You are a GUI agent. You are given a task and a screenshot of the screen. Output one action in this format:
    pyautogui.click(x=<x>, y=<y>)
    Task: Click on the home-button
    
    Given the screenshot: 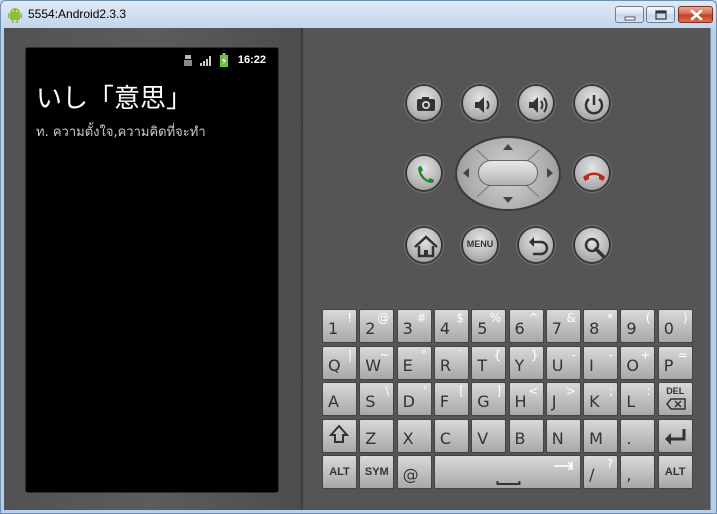 What is the action you would take?
    pyautogui.click(x=424, y=245)
    